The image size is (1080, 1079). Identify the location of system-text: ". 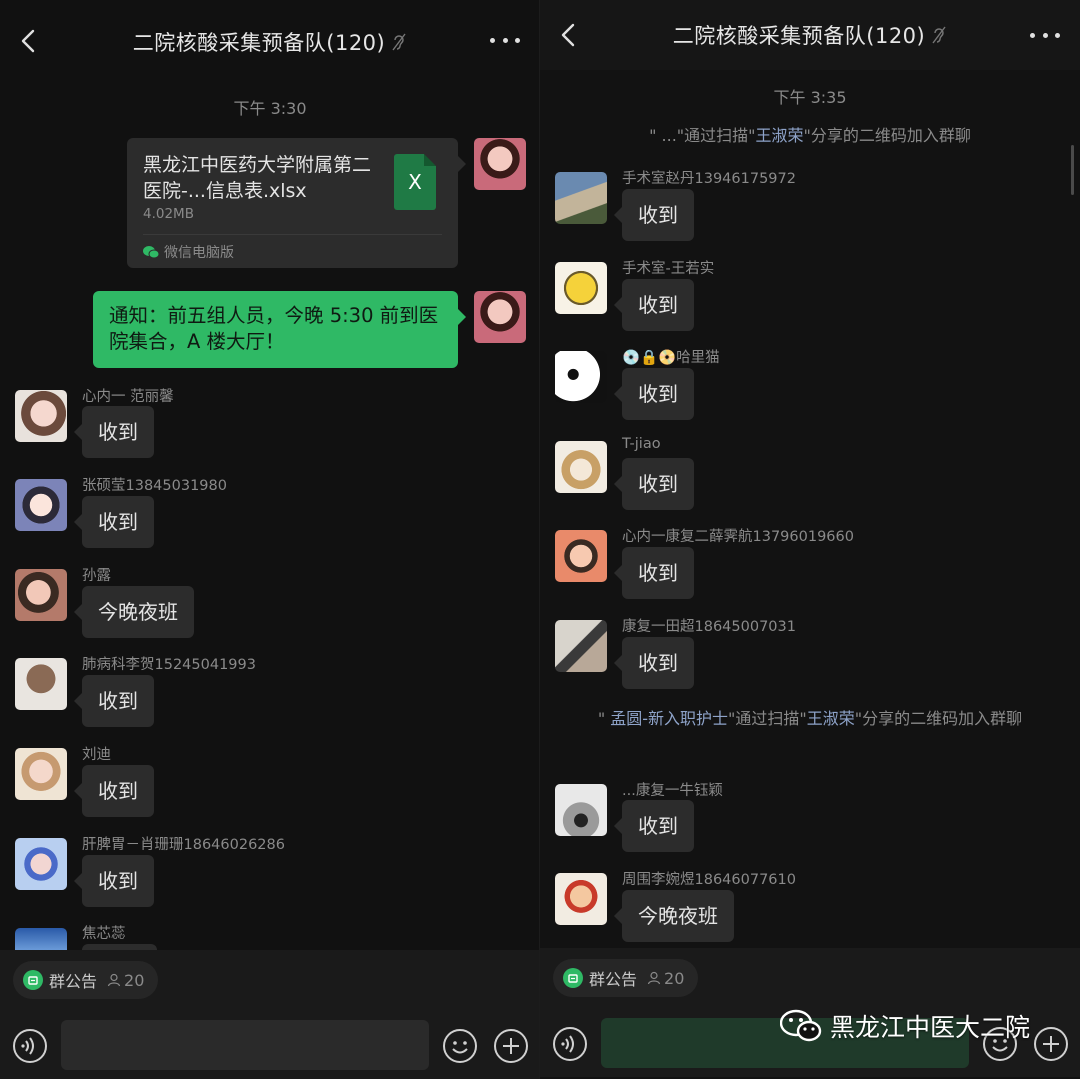
(604, 718).